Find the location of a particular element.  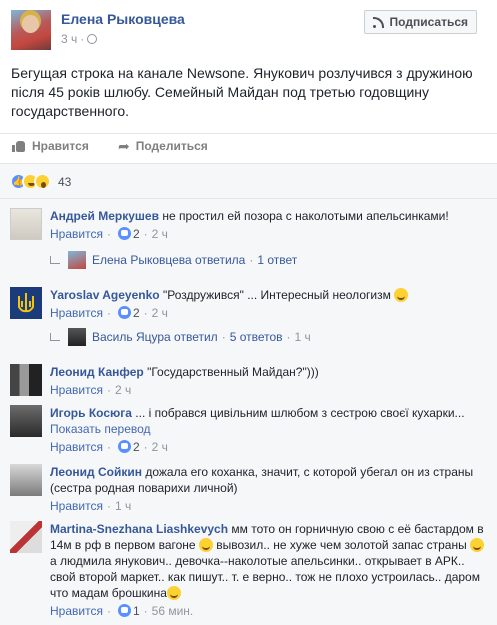

reply-author: Василь Яцура ответил is located at coordinates (155, 337).